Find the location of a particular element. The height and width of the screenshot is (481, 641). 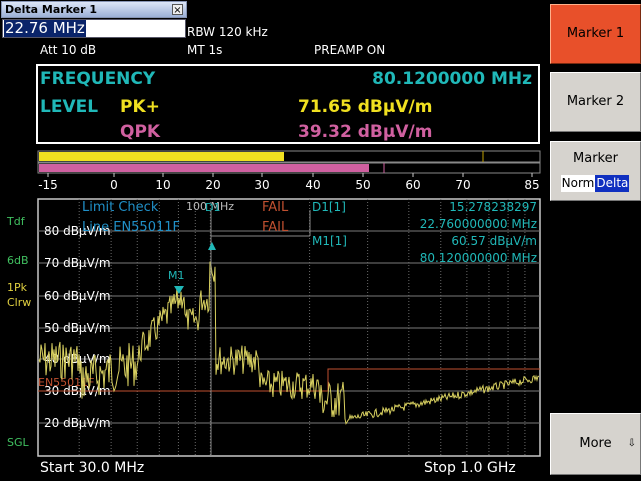

limit-check-label: Limit Check is located at coordinates (120, 207).